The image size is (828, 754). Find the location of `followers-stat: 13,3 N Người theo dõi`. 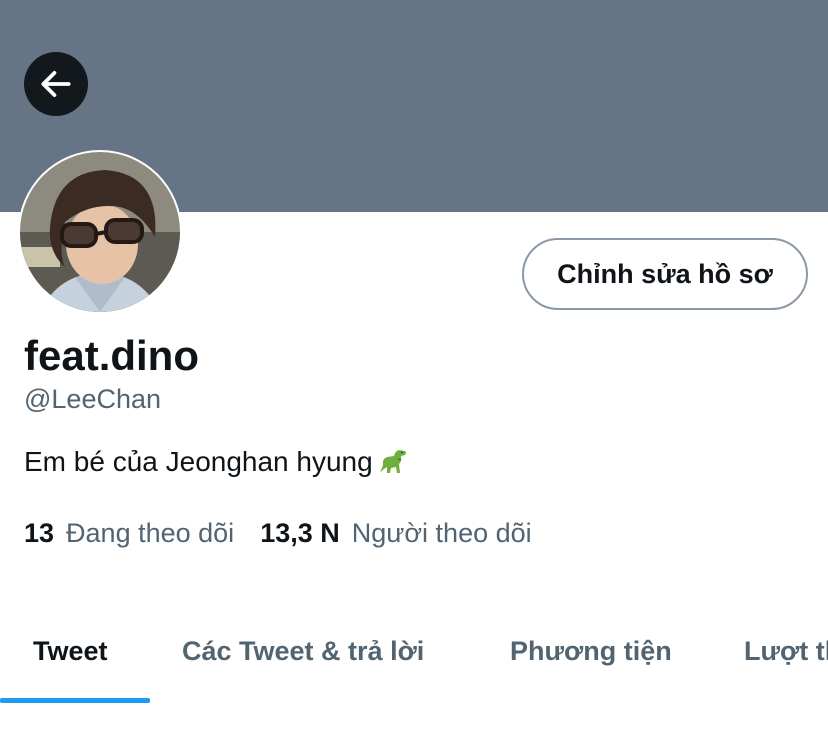

followers-stat: 13,3 N Người theo dõi is located at coordinates (395, 533).